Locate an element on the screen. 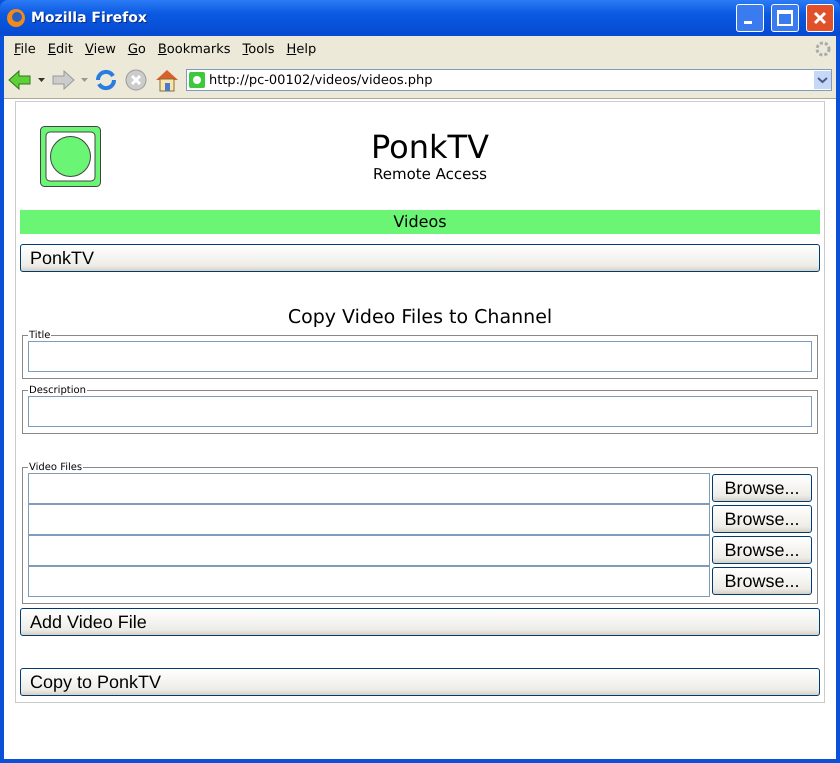 This screenshot has width=840, height=763. close-button is located at coordinates (820, 18).